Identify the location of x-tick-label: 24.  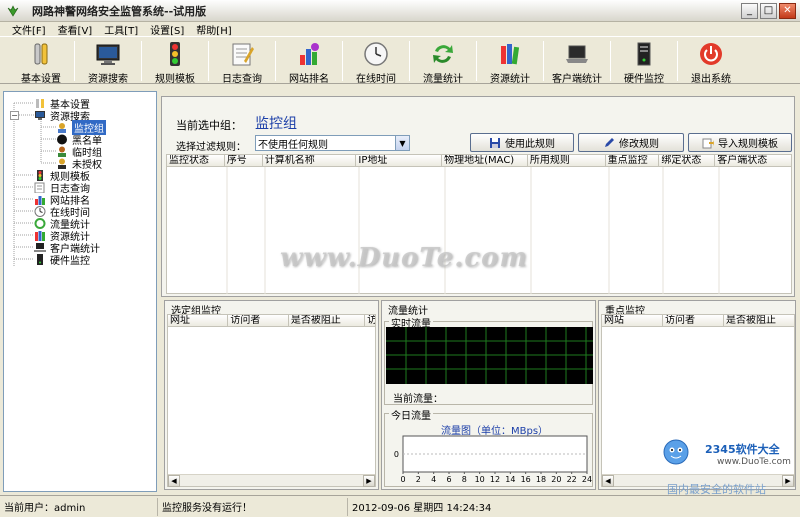
(587, 479).